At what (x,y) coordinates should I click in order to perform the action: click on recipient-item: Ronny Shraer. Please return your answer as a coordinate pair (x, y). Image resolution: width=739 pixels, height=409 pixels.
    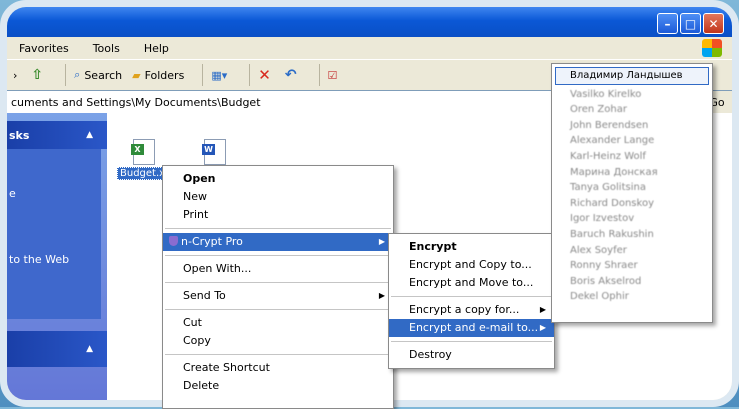
    Looking at the image, I should click on (632, 266).